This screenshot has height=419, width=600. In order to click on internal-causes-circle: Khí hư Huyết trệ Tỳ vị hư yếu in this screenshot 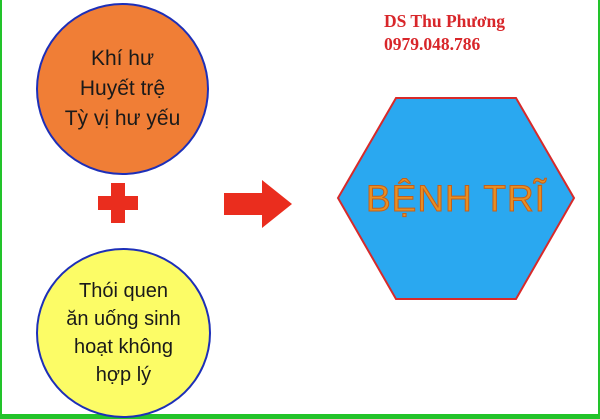, I will do `click(122, 89)`.